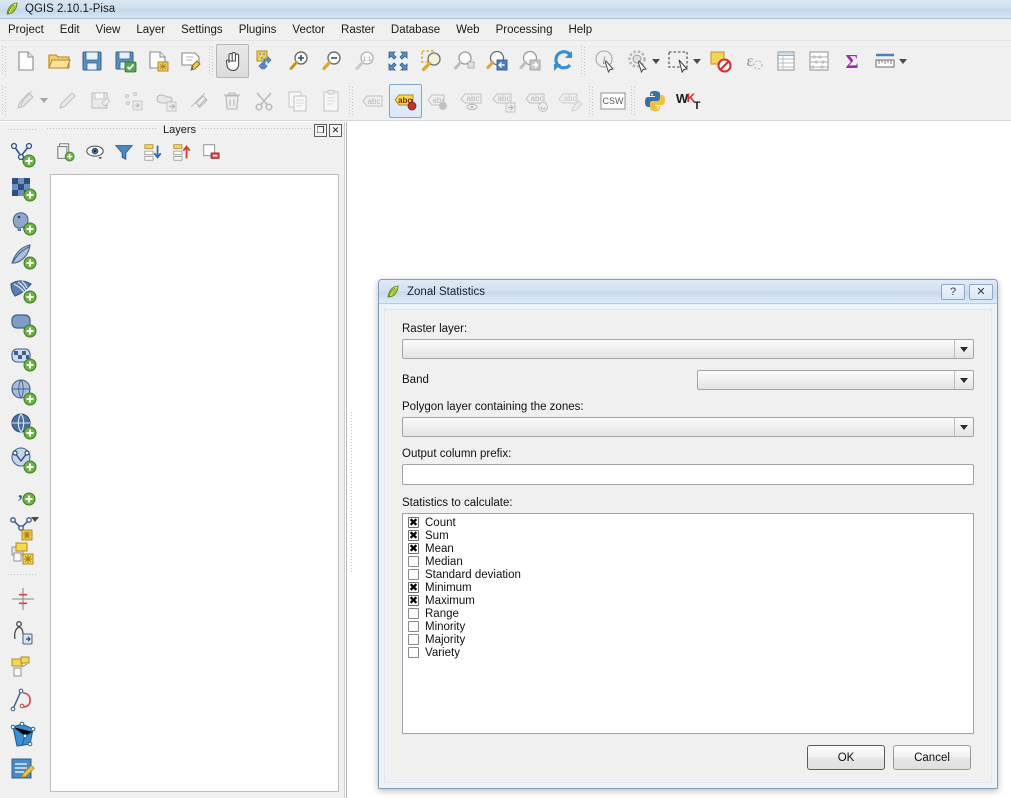  What do you see at coordinates (150, 30) in the screenshot?
I see `menu-layer: Layer` at bounding box center [150, 30].